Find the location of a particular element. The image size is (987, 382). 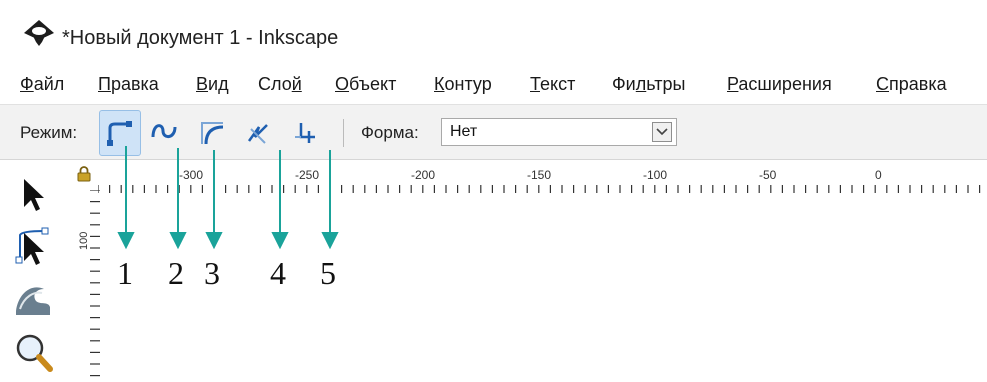

zigzag-mode-button is located at coordinates (258, 132).